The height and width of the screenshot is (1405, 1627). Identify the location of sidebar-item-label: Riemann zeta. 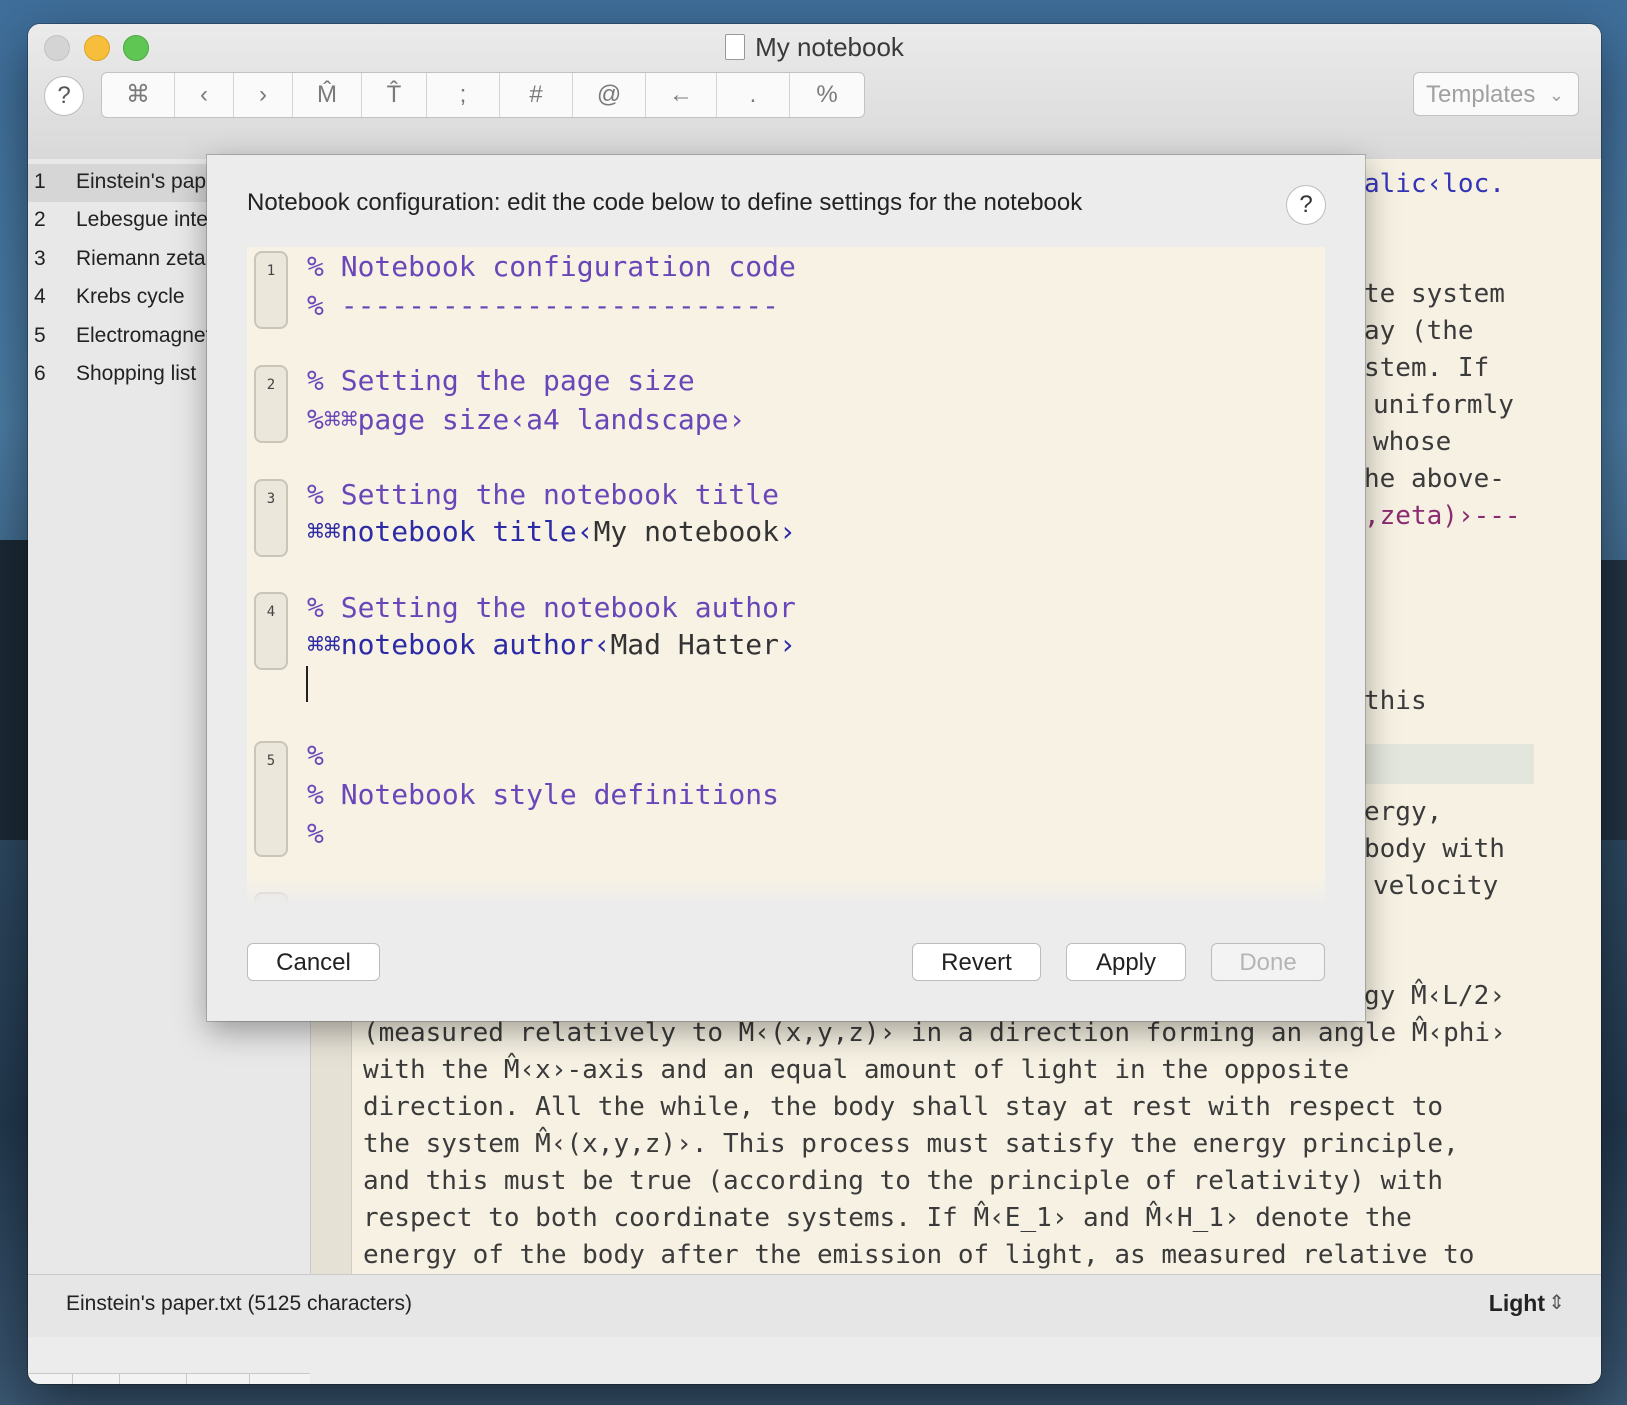
(141, 258).